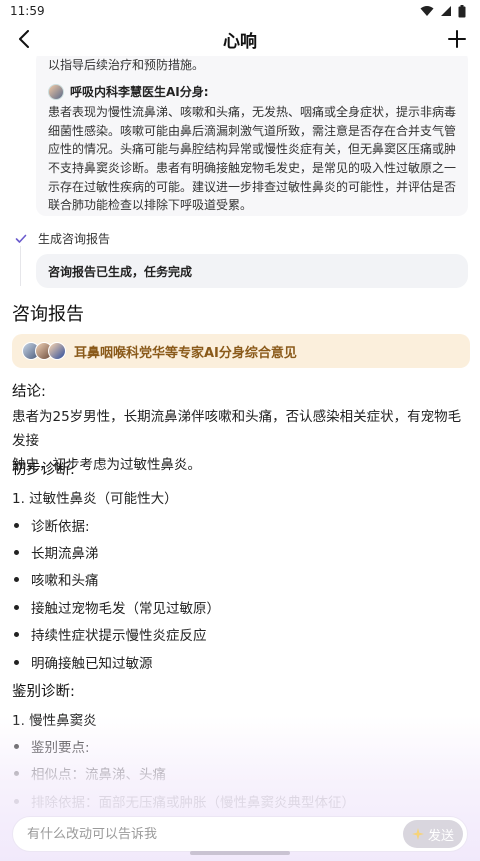  Describe the element at coordinates (126, 65) in the screenshot. I see `message-top-line: 以指导后续治疗和预防措施。` at that location.